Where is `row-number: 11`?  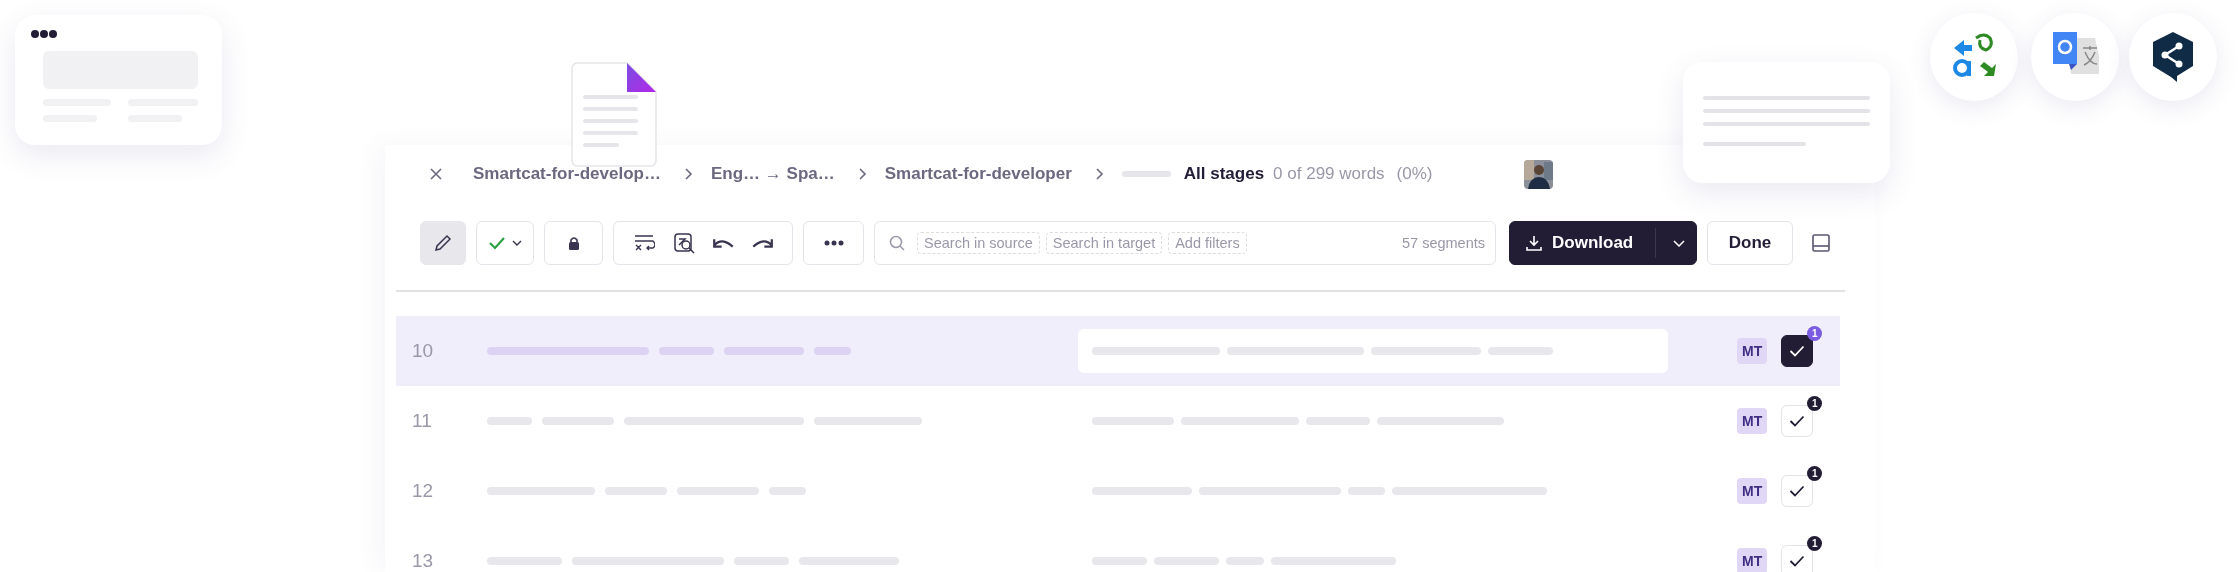 row-number: 11 is located at coordinates (422, 421).